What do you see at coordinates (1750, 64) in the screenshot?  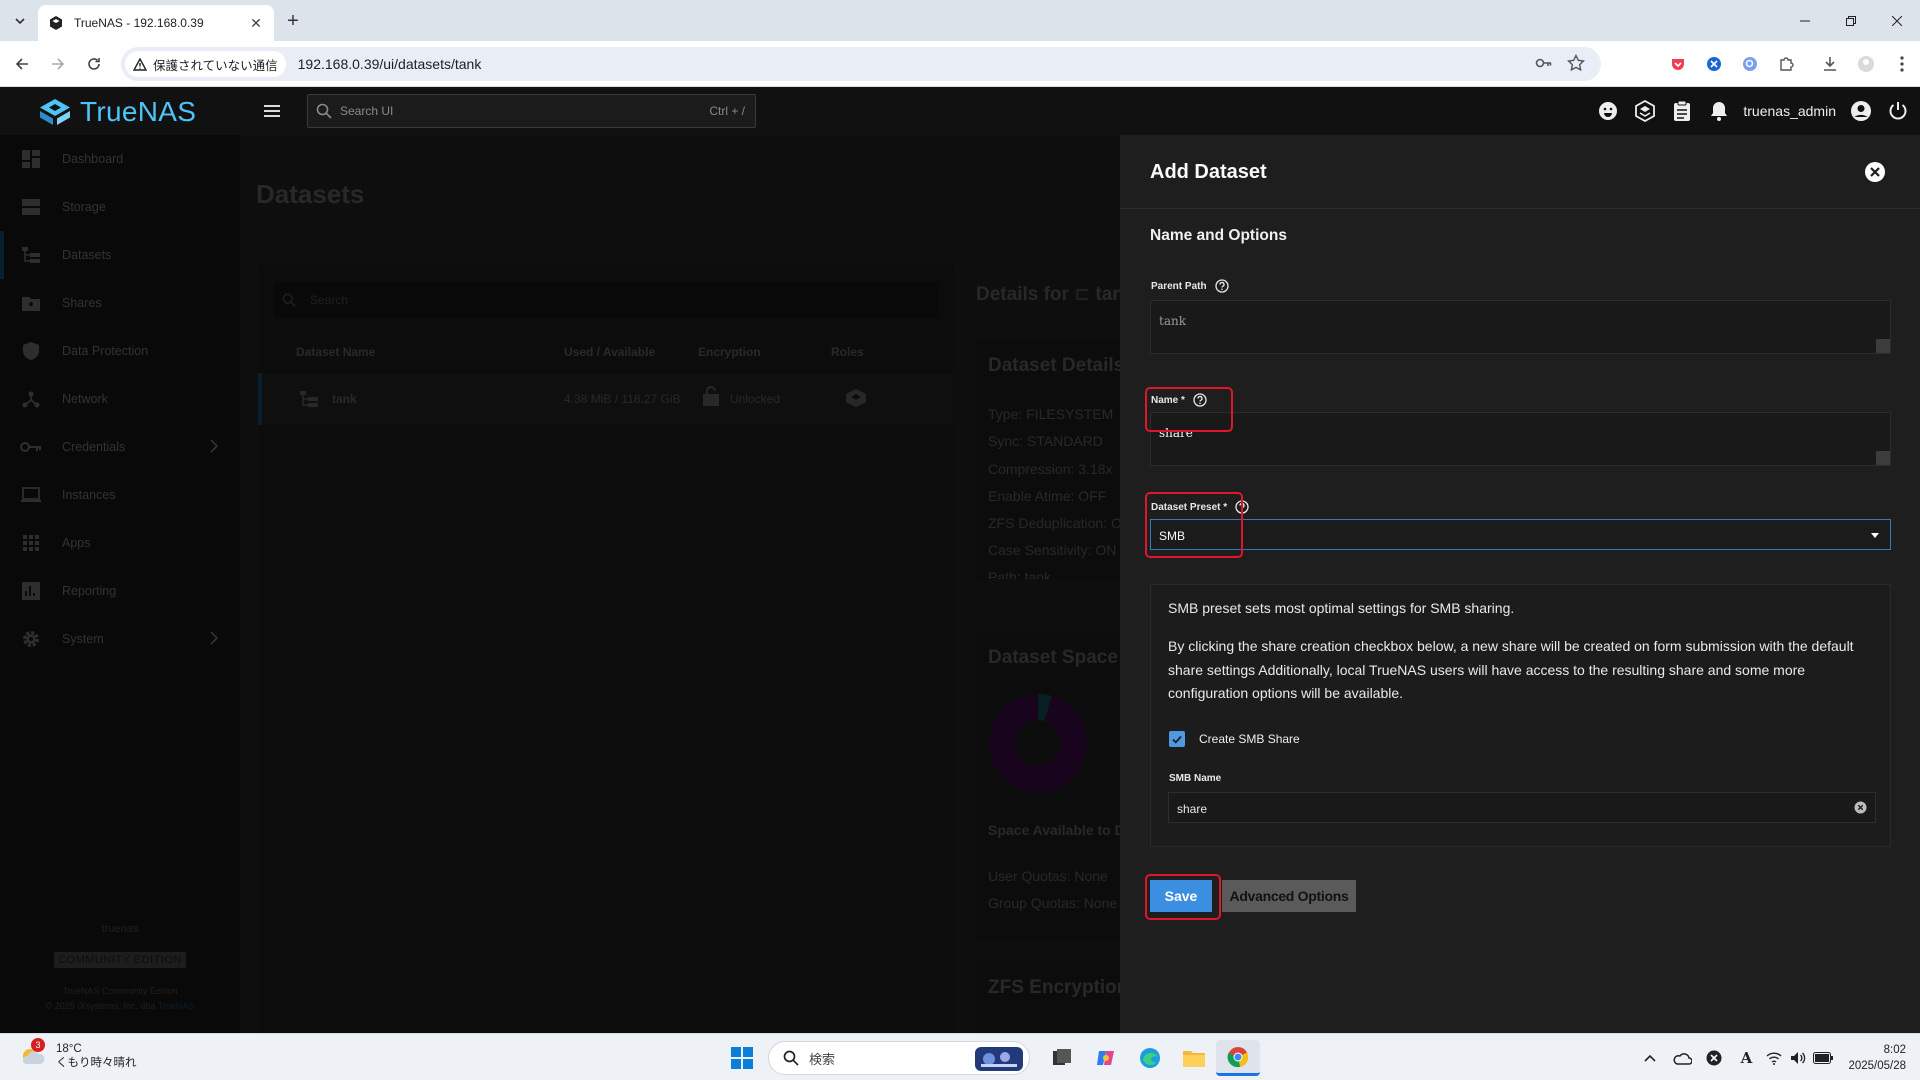 I see `lens-extension-icon` at bounding box center [1750, 64].